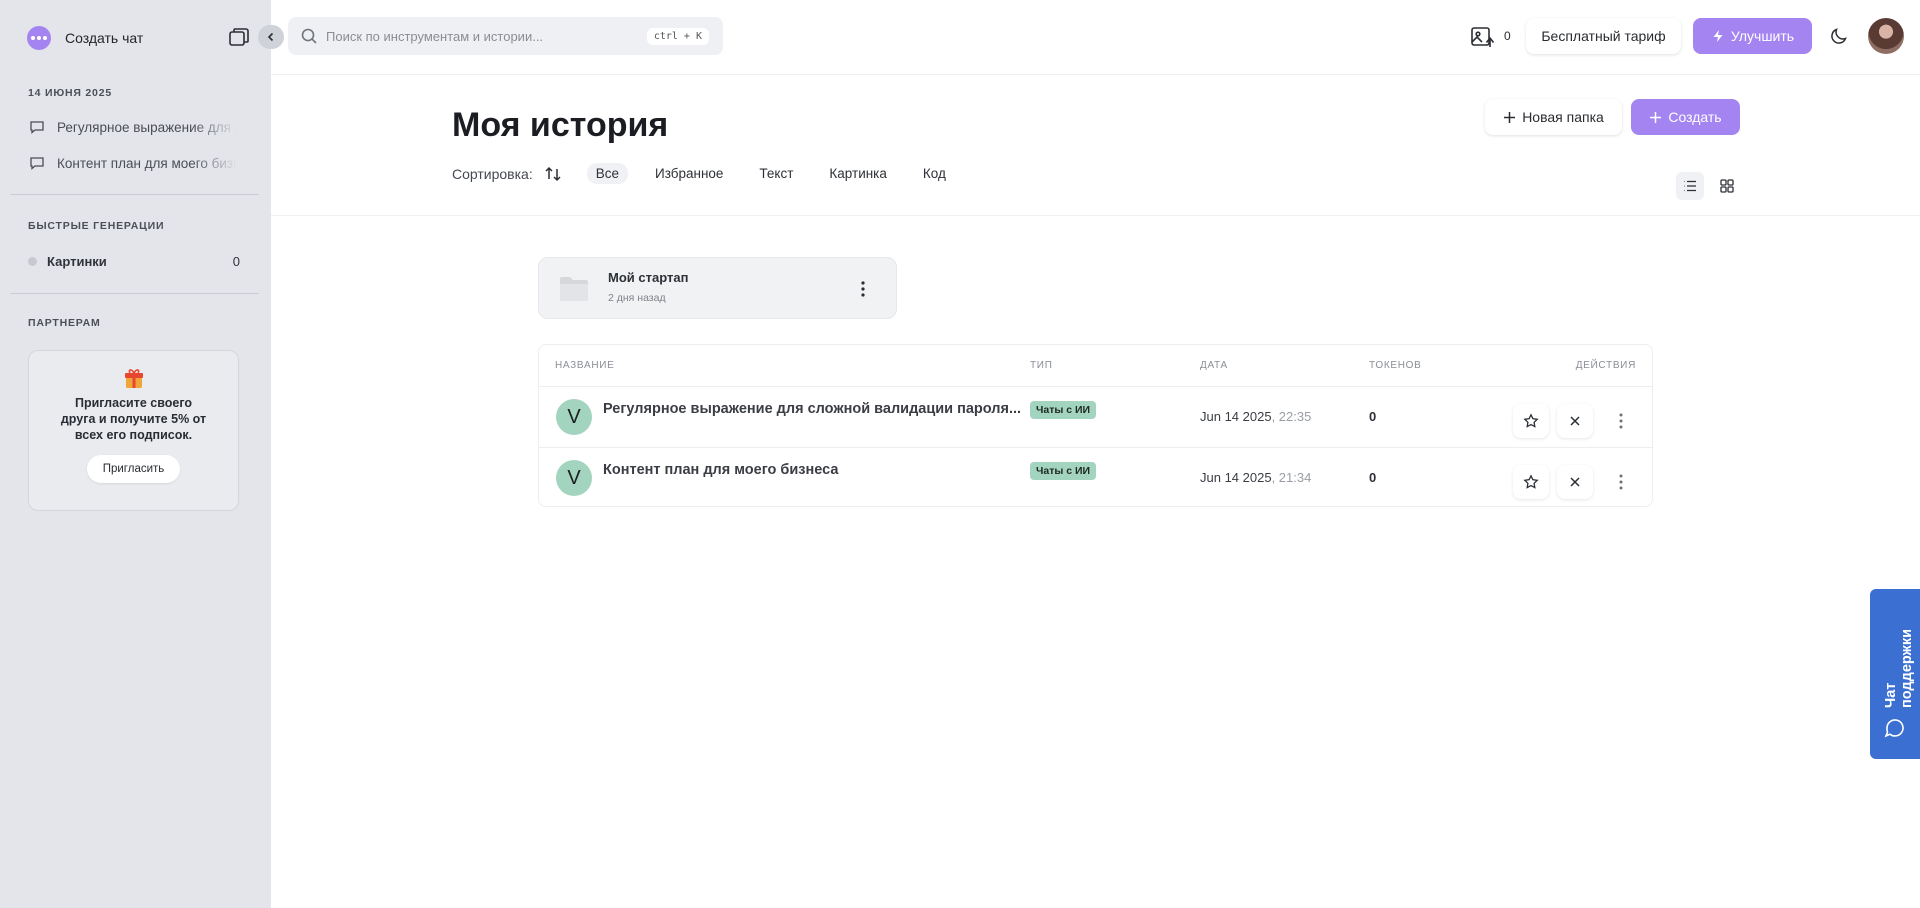 The image size is (1920, 908). I want to click on sidebar-history-item: Контент план для моего бизнеса, so click(136, 163).